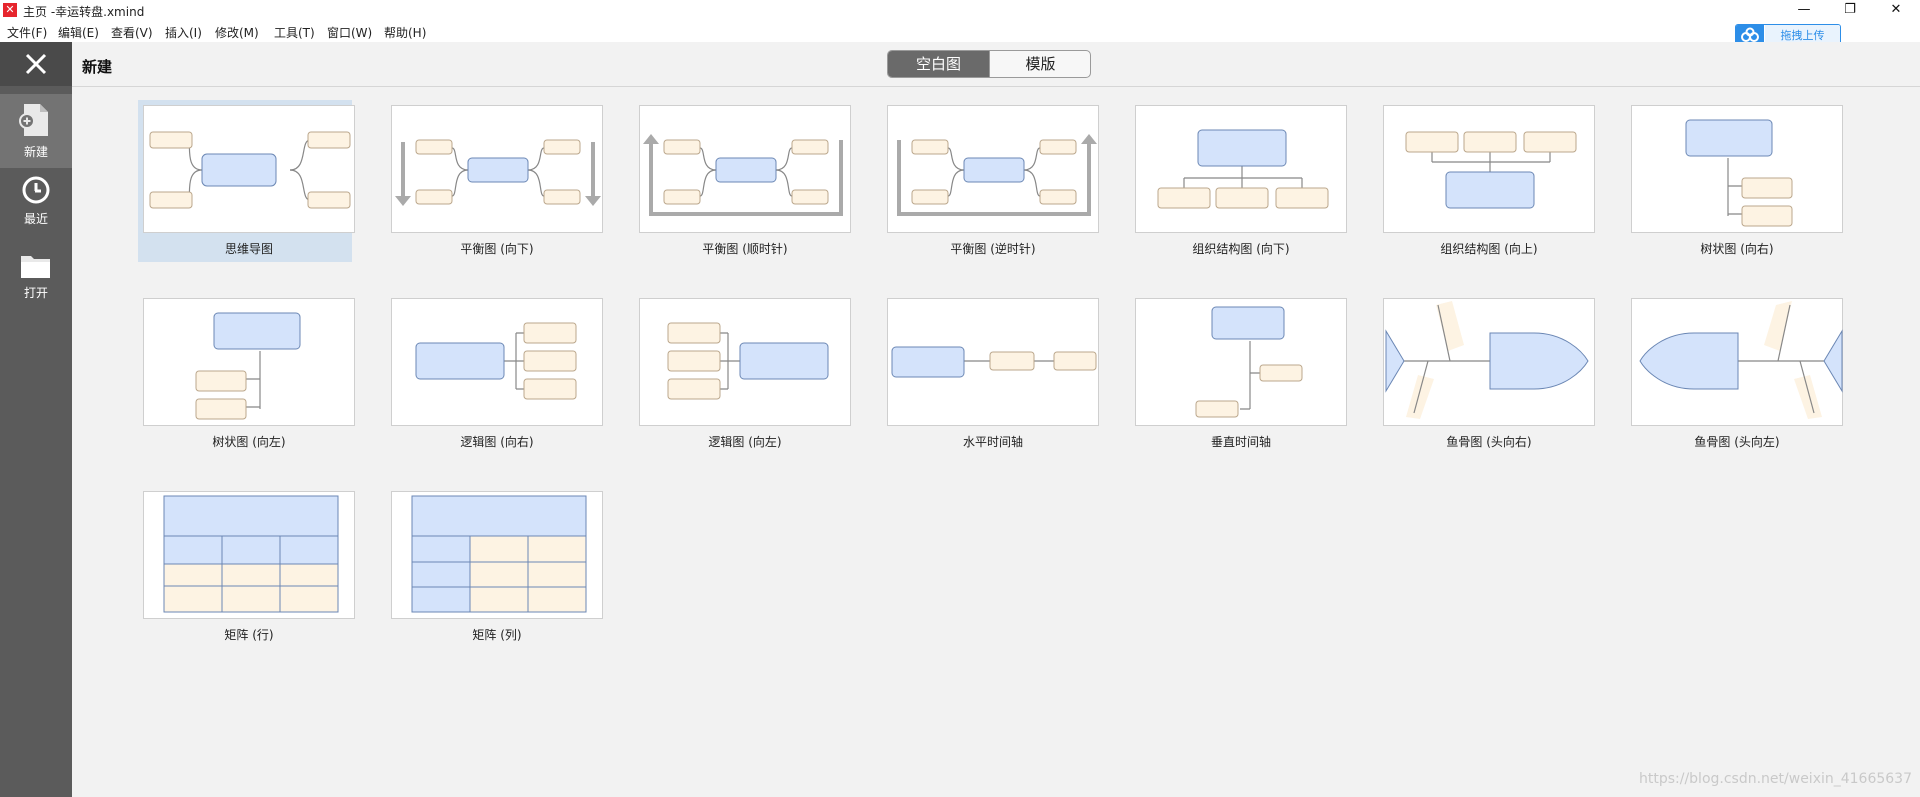 Image resolution: width=1920 pixels, height=797 pixels. Describe the element at coordinates (249, 442) in the screenshot. I see `template-label: 树状图 (向左)` at that location.